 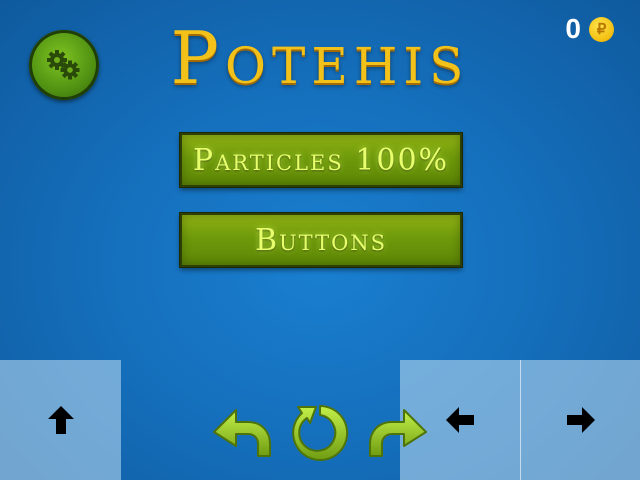 What do you see at coordinates (397, 431) in the screenshot?
I see `redo-arrow-icon` at bounding box center [397, 431].